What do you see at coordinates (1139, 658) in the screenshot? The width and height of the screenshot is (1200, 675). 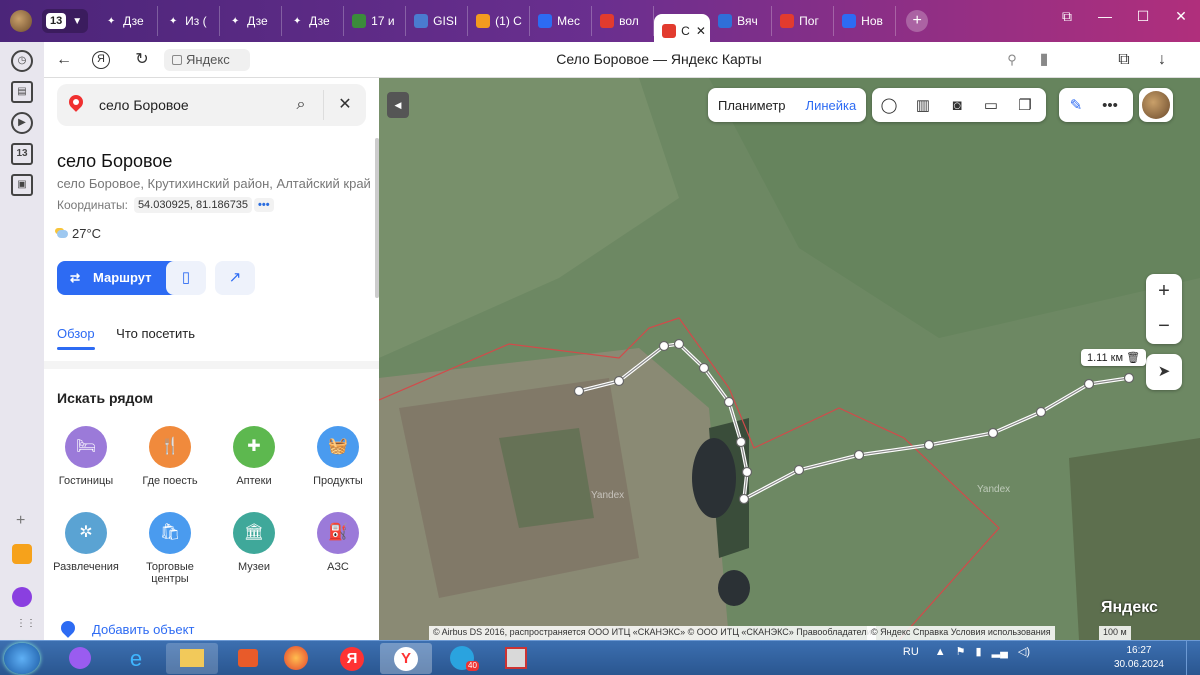 I see `clock: 16:27 30.06.2024` at bounding box center [1139, 658].